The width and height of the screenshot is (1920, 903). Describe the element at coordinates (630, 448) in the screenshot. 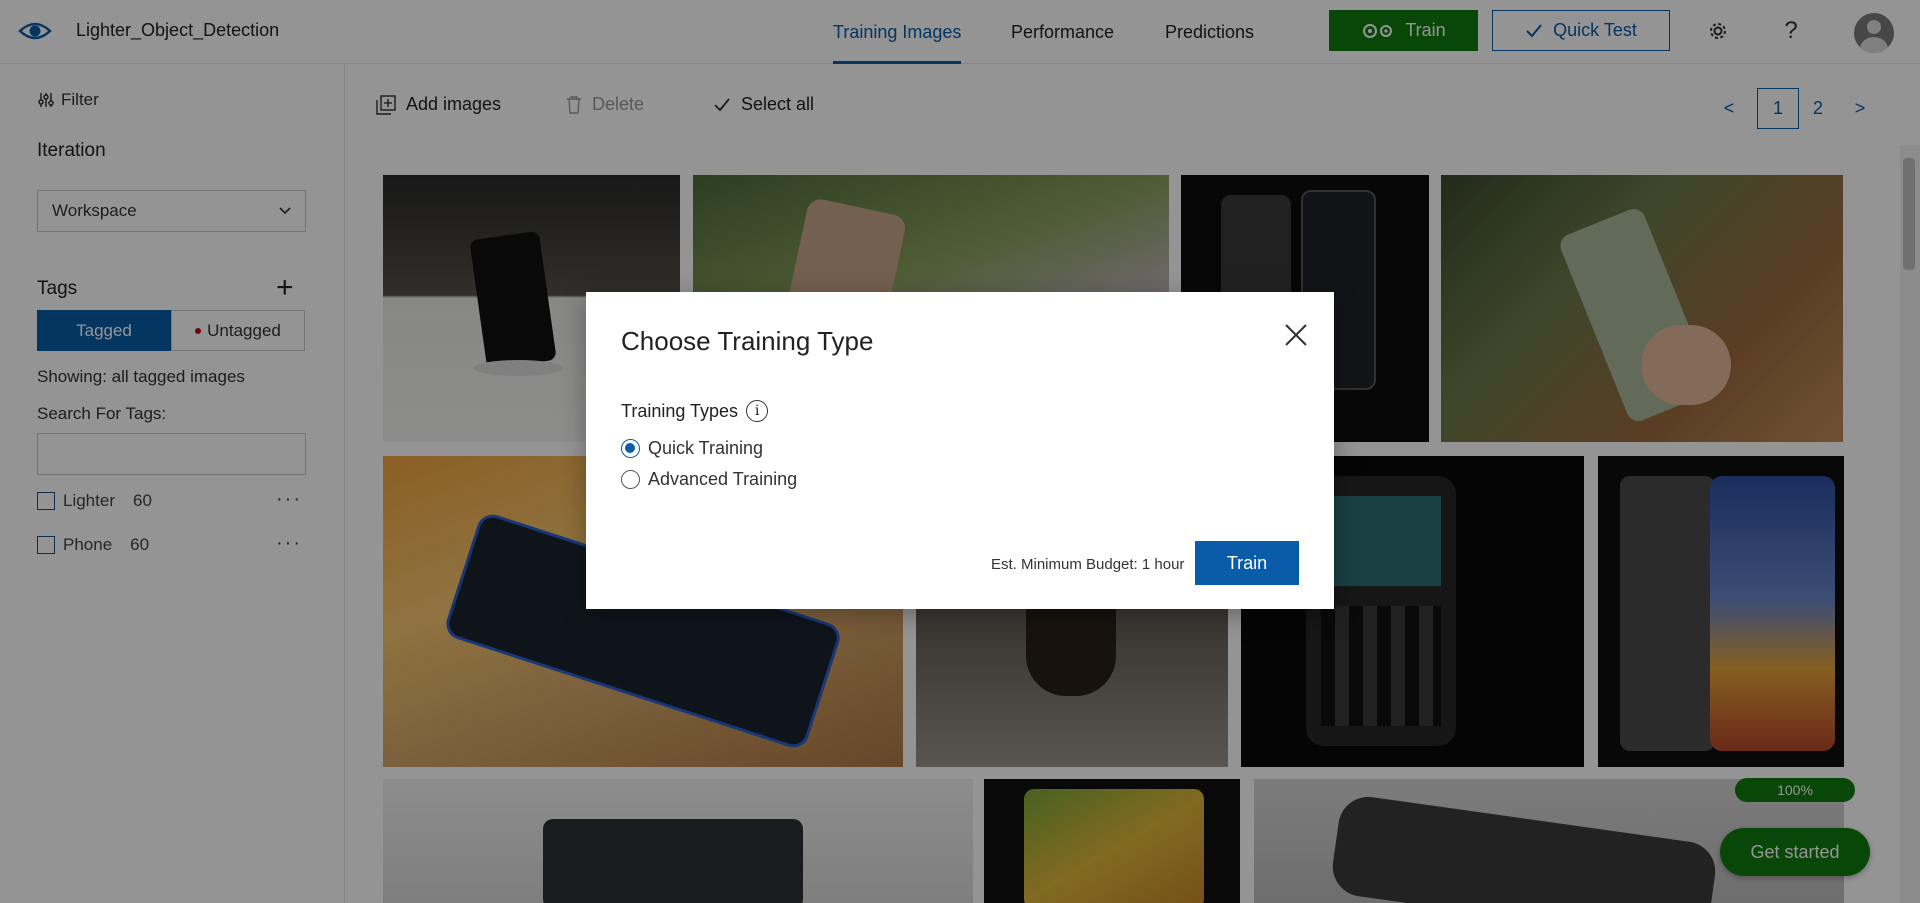

I see `radio-selected-icon` at that location.